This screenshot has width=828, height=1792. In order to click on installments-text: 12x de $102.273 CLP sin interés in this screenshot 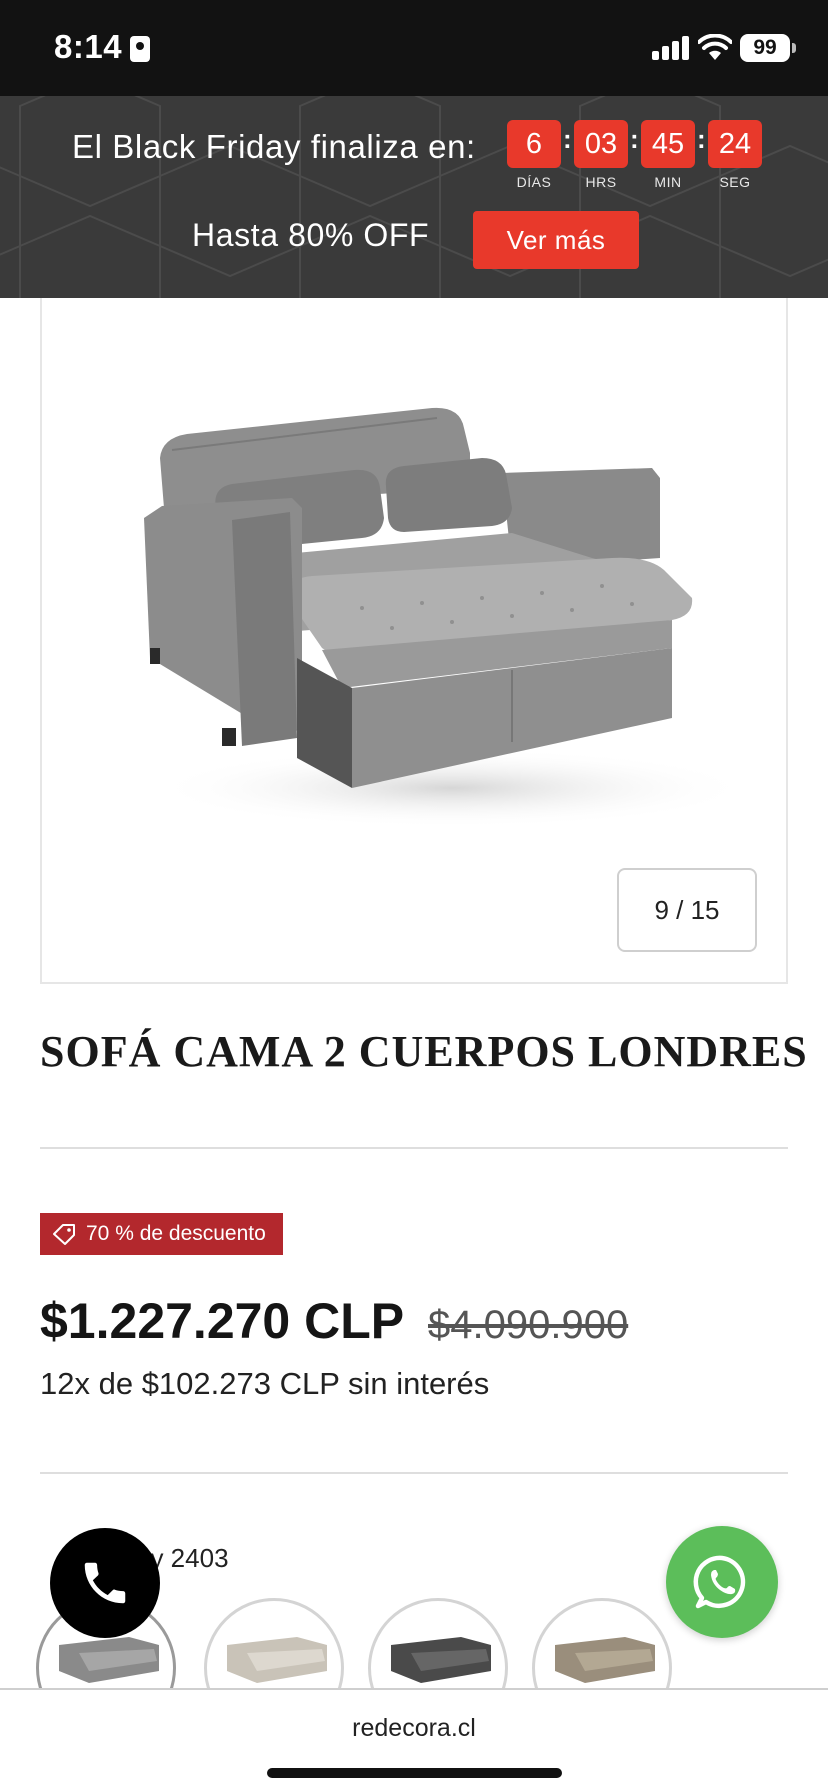, I will do `click(265, 1383)`.